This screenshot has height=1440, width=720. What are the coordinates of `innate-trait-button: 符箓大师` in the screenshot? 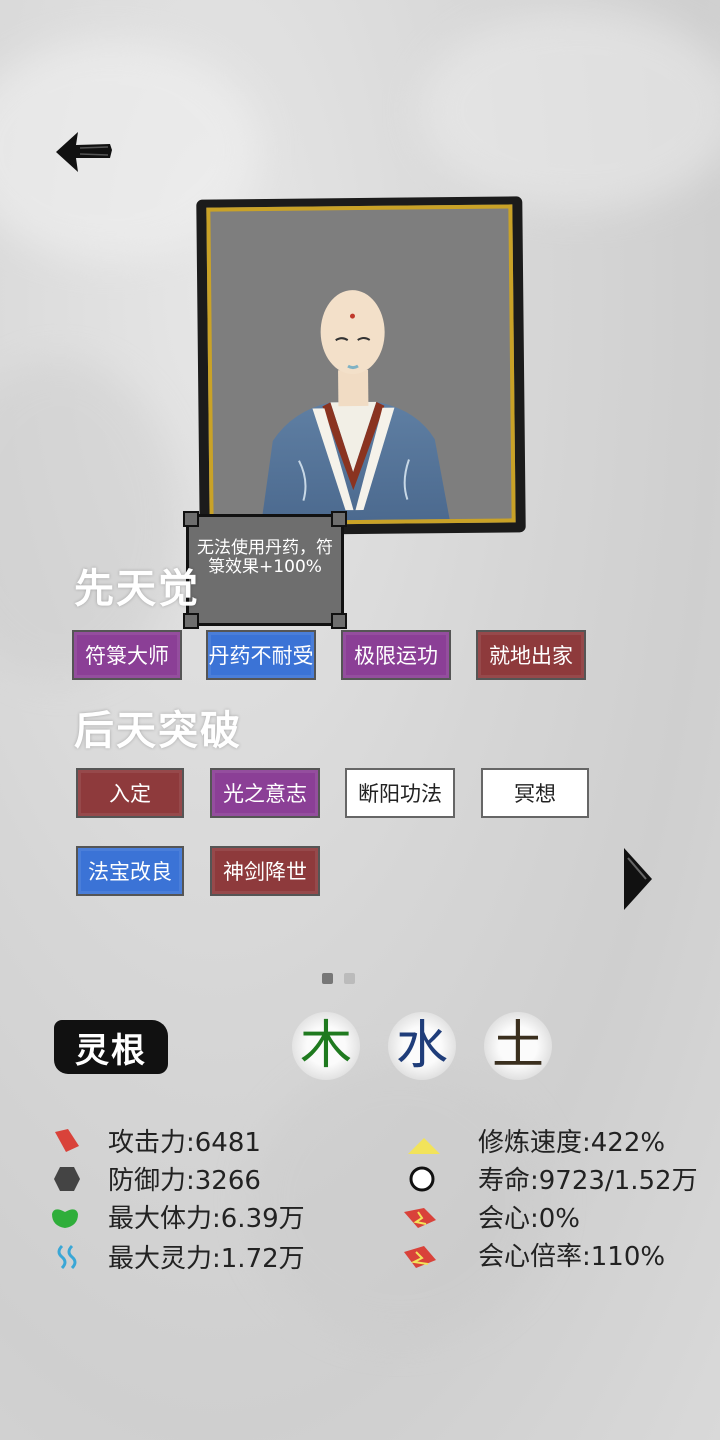 It's located at (127, 655).